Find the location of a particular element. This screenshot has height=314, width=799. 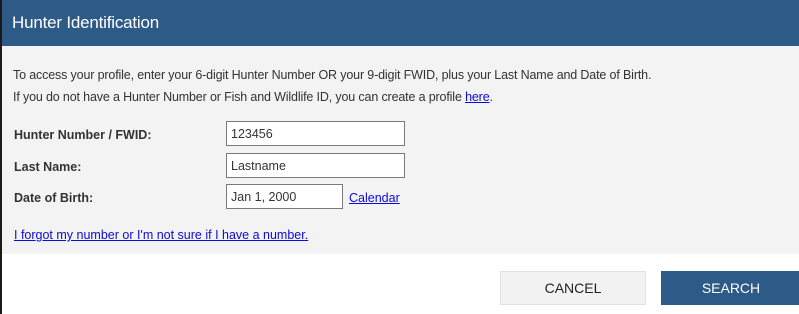

cancel-button: CANCEL is located at coordinates (573, 288).